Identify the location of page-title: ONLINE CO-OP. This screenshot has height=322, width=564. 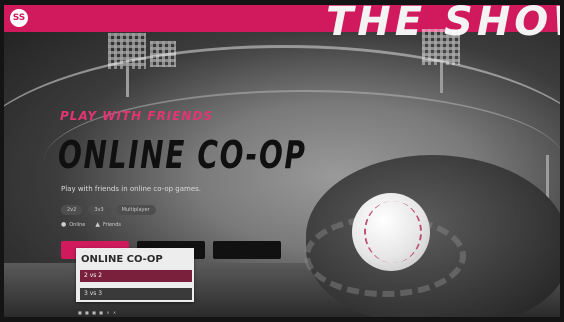
(182, 155).